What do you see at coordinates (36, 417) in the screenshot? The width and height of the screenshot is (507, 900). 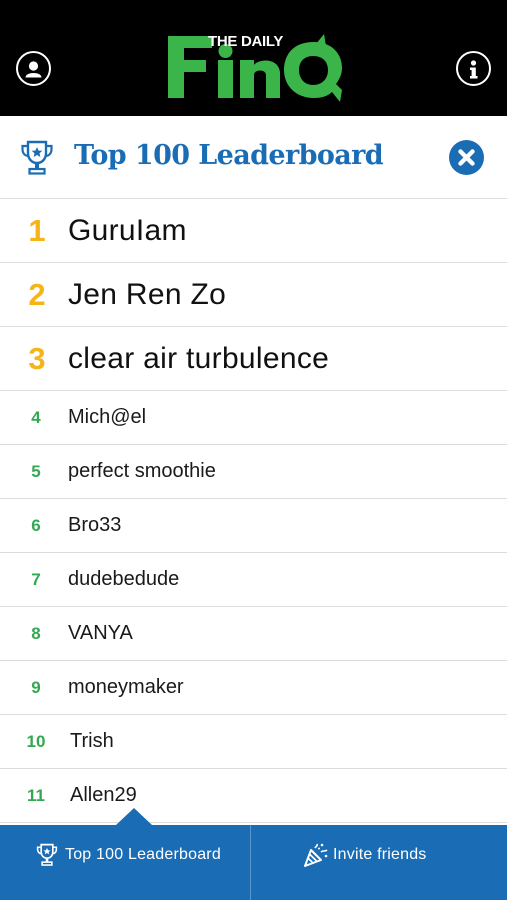 I see `rank-number: 4` at bounding box center [36, 417].